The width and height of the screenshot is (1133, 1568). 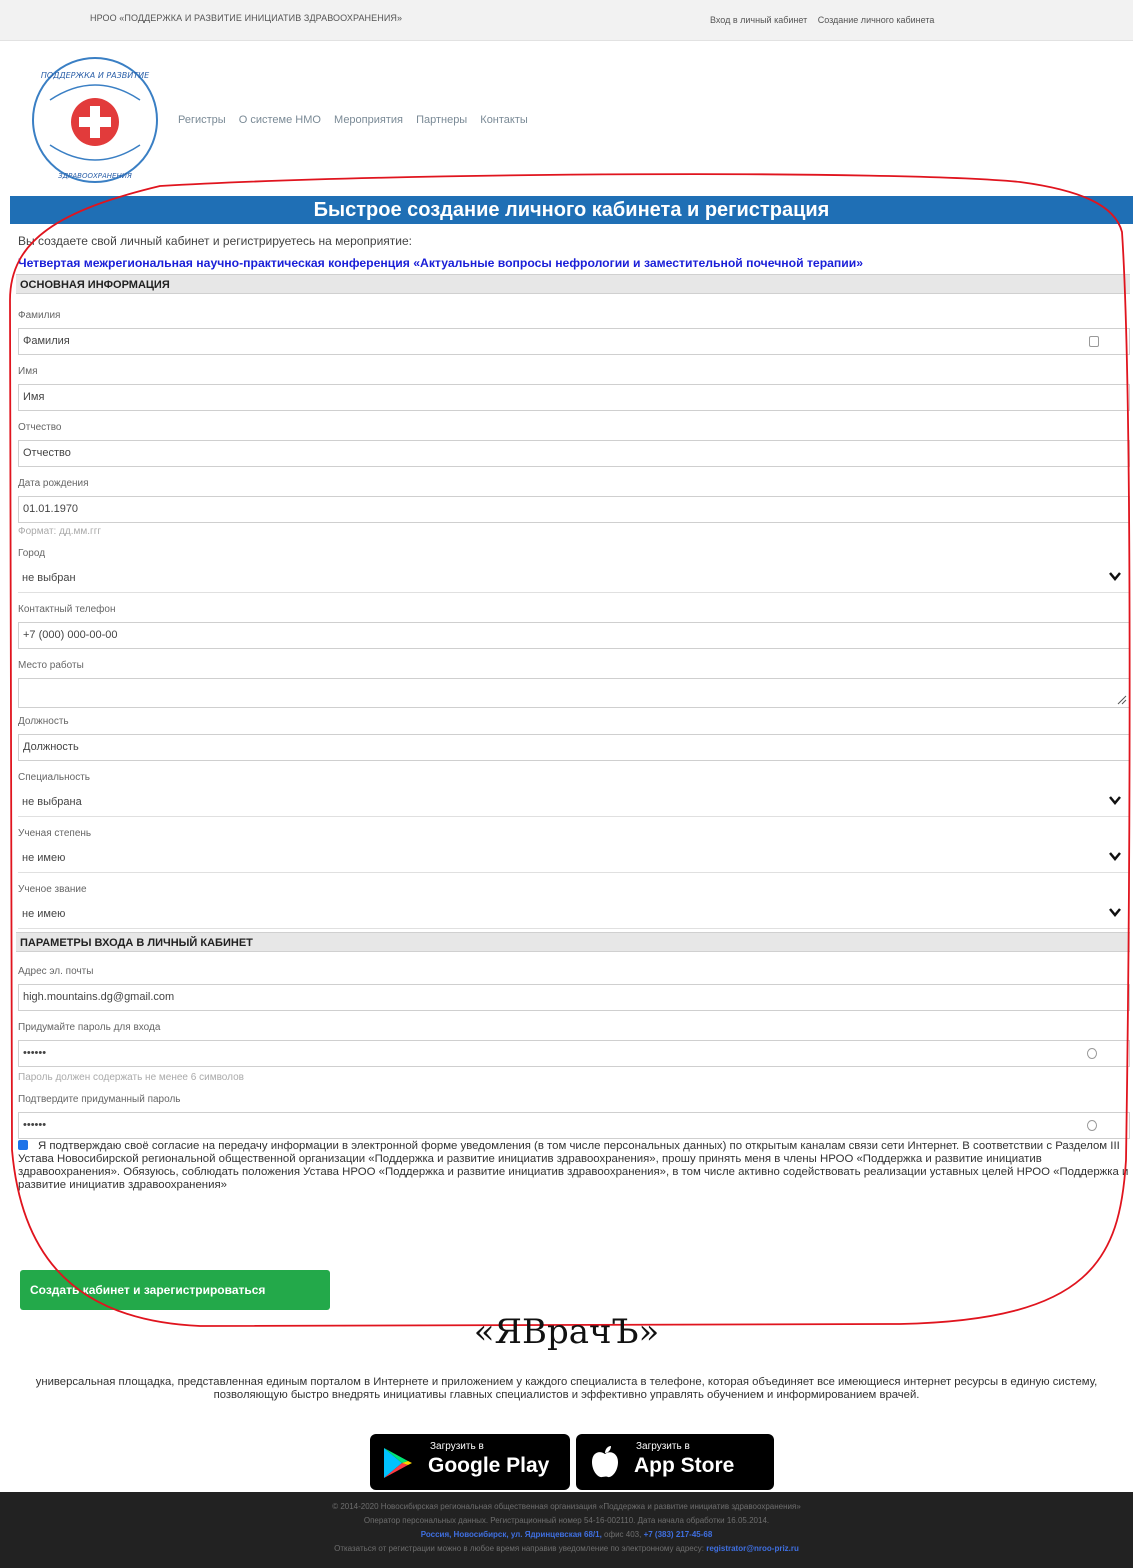 What do you see at coordinates (1094, 341) in the screenshot?
I see `autofill-icon` at bounding box center [1094, 341].